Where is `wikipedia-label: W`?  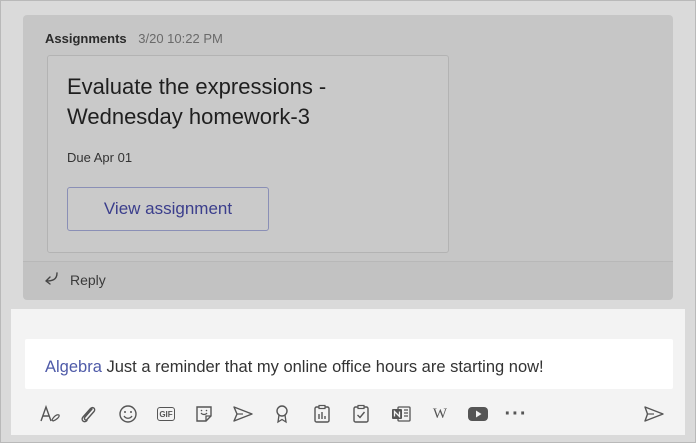
wikipedia-label: W is located at coordinates (440, 413).